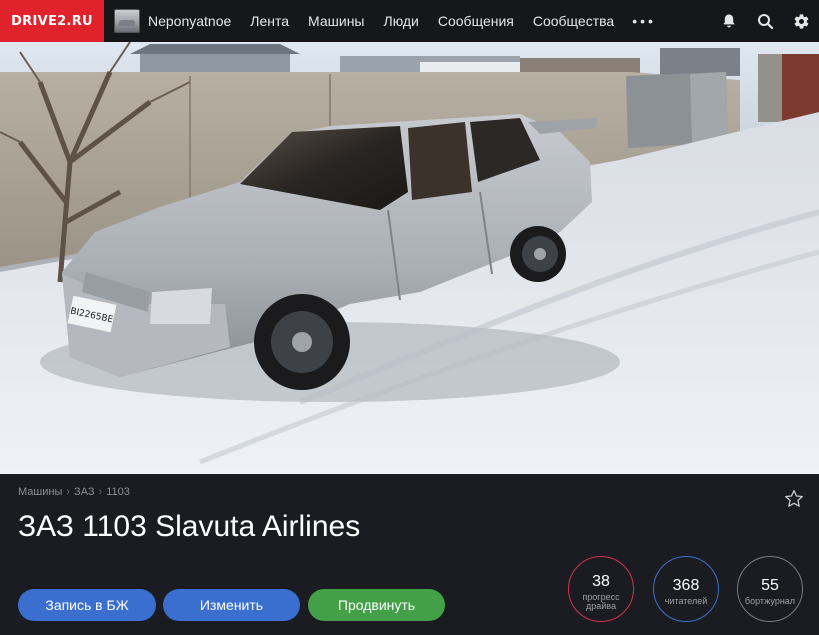  Describe the element at coordinates (729, 21) in the screenshot. I see `bell-icon` at that location.